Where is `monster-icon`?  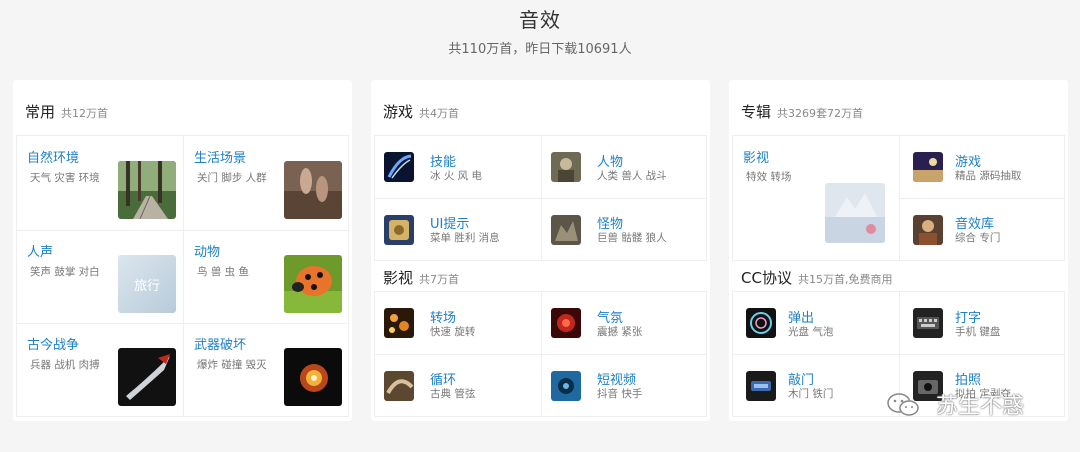
monster-icon is located at coordinates (566, 230).